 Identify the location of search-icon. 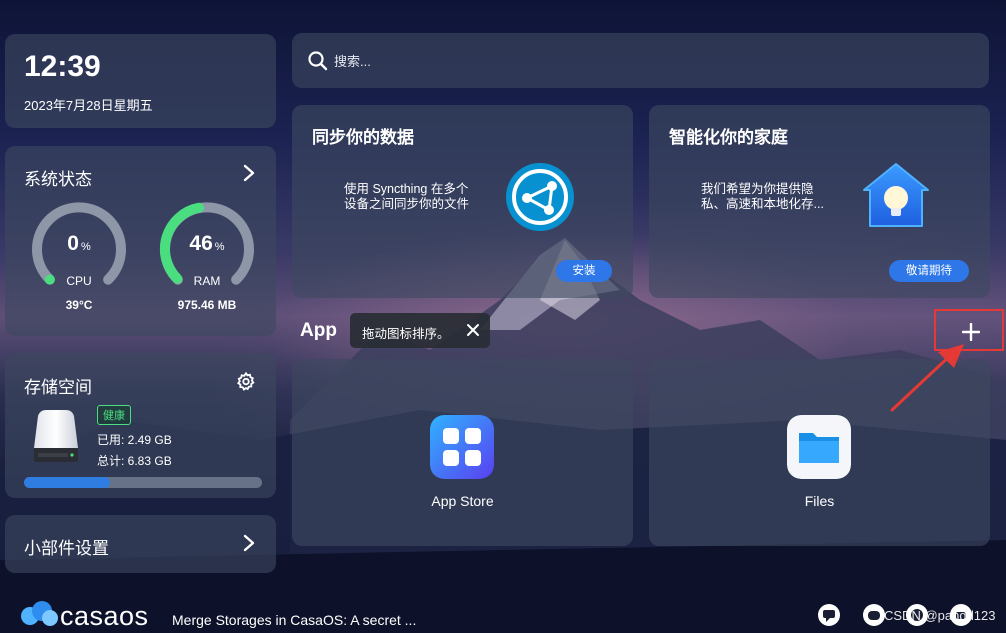
(318, 61).